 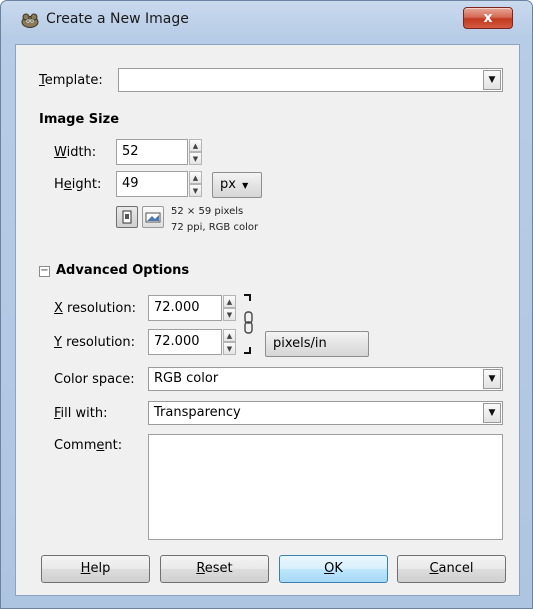 What do you see at coordinates (71, 80) in the screenshot?
I see `template-label: Template:` at bounding box center [71, 80].